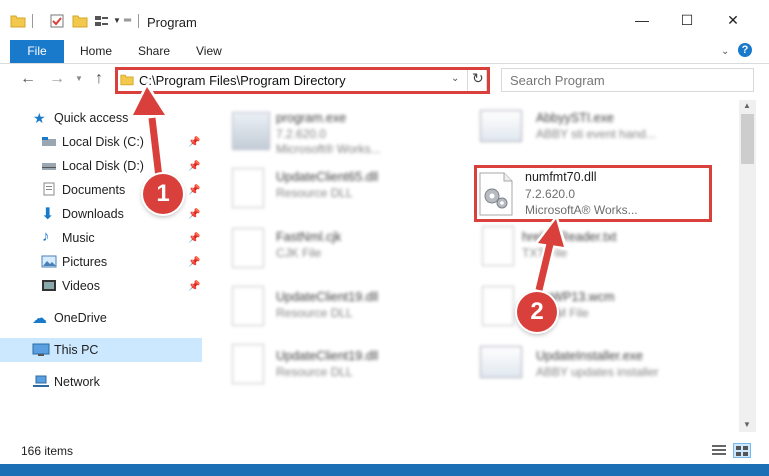  Describe the element at coordinates (96, 51) in the screenshot. I see `tab-home: Home` at that location.